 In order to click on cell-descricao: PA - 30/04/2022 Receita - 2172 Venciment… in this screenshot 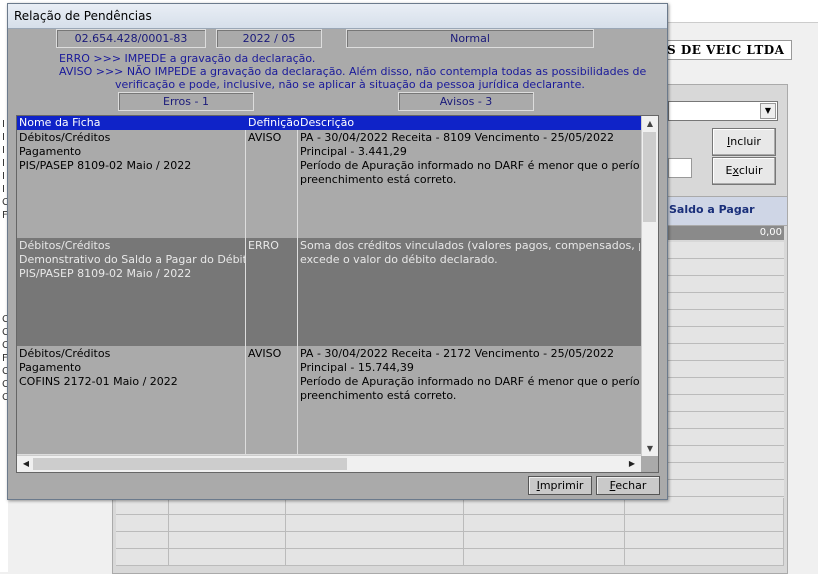, I will do `click(469, 374)`.